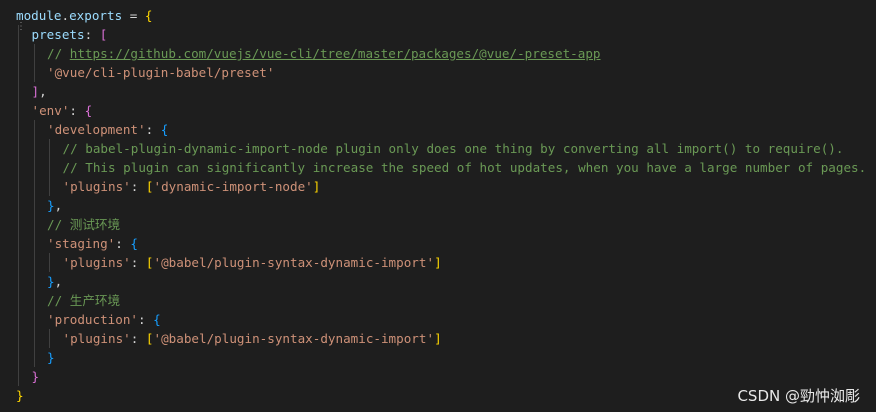  Describe the element at coordinates (96, 15) in the screenshot. I see `code-token: exports` at that location.